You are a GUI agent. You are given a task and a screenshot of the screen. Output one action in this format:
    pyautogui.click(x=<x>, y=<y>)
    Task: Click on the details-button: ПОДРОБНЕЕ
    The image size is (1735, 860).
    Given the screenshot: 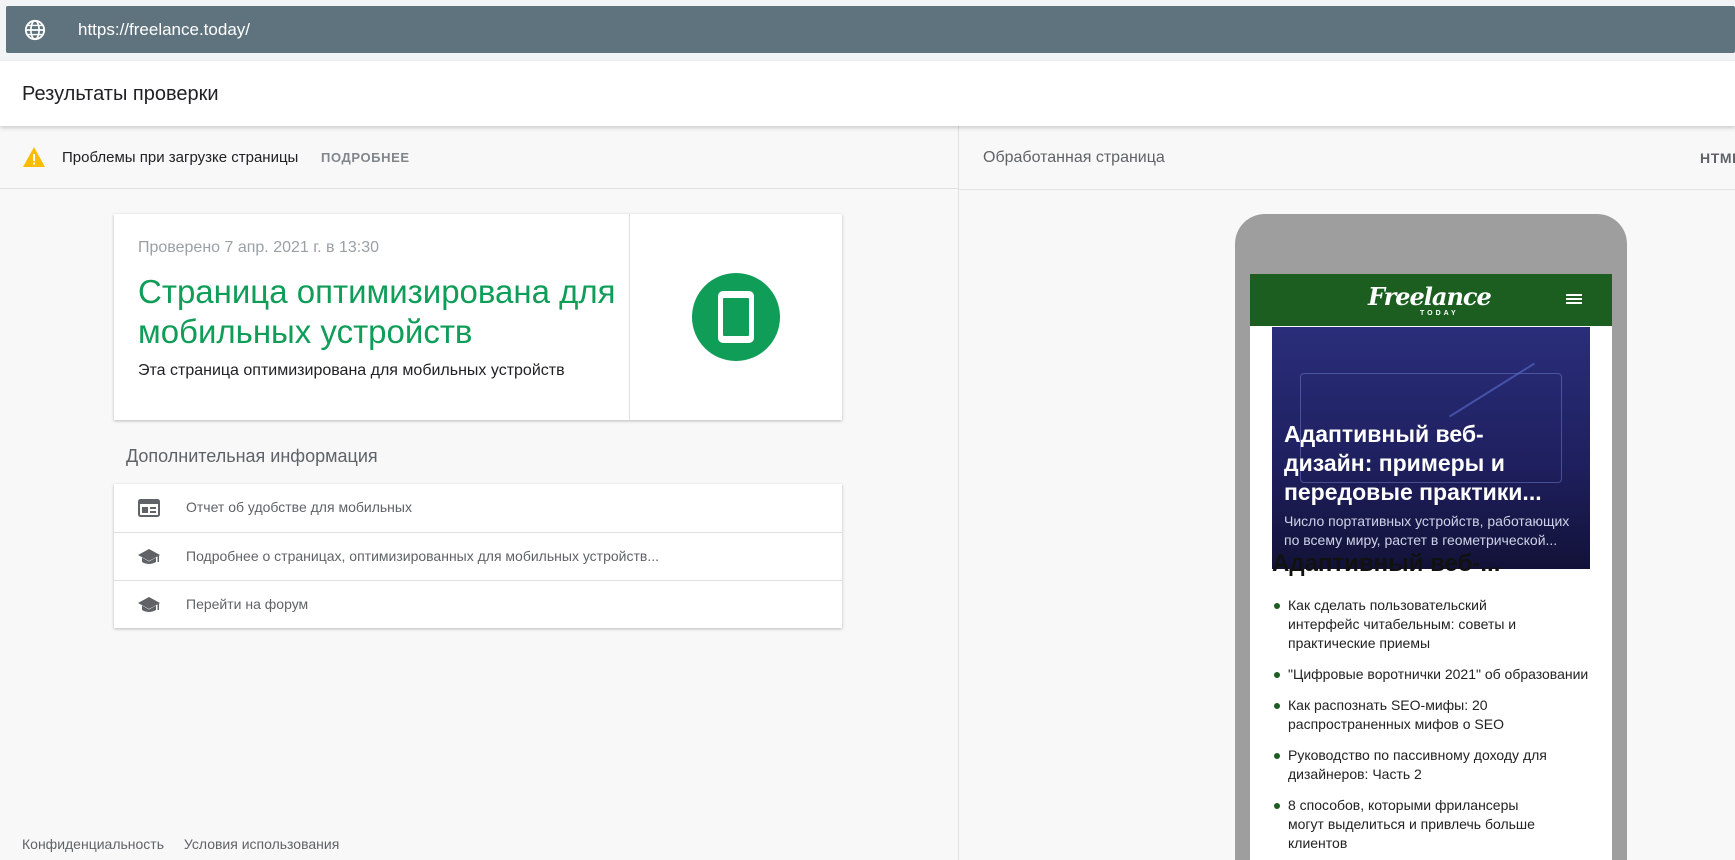 What is the action you would take?
    pyautogui.click(x=365, y=157)
    